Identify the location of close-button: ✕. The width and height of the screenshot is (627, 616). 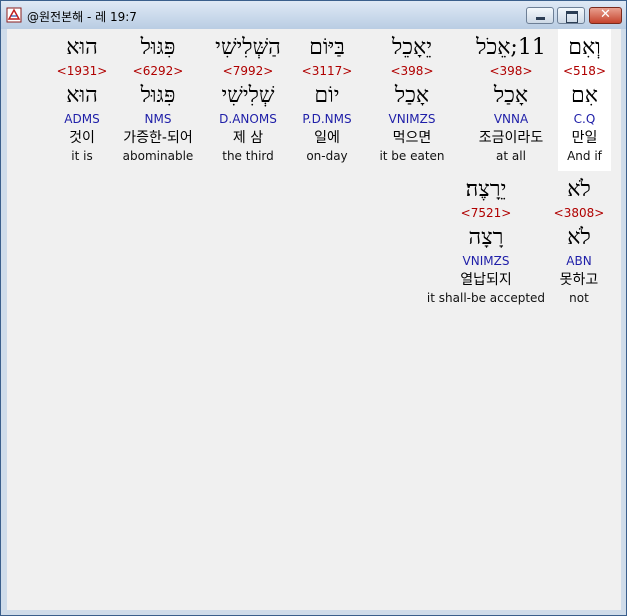
(605, 15).